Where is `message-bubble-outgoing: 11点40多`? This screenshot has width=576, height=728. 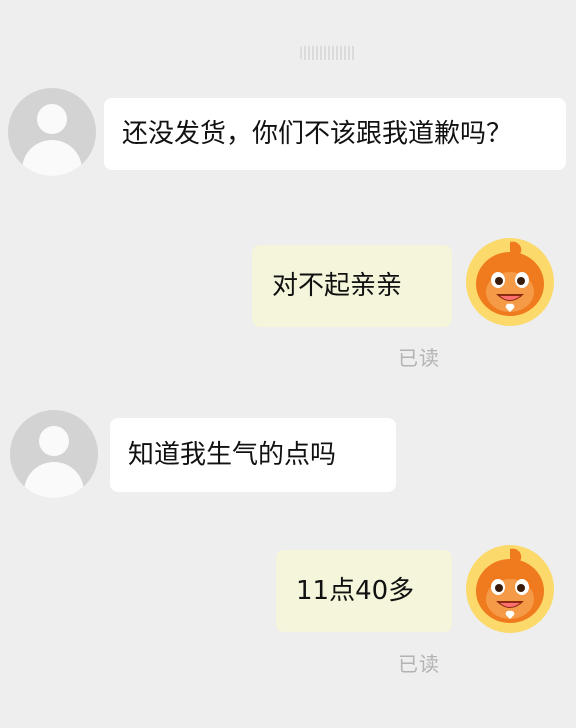
message-bubble-outgoing: 11点40多 is located at coordinates (364, 591).